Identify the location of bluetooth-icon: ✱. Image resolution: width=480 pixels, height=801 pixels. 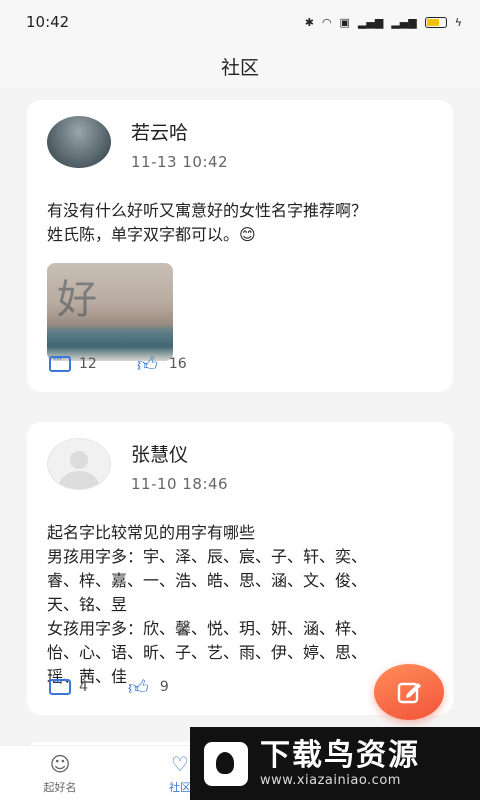
(309, 22).